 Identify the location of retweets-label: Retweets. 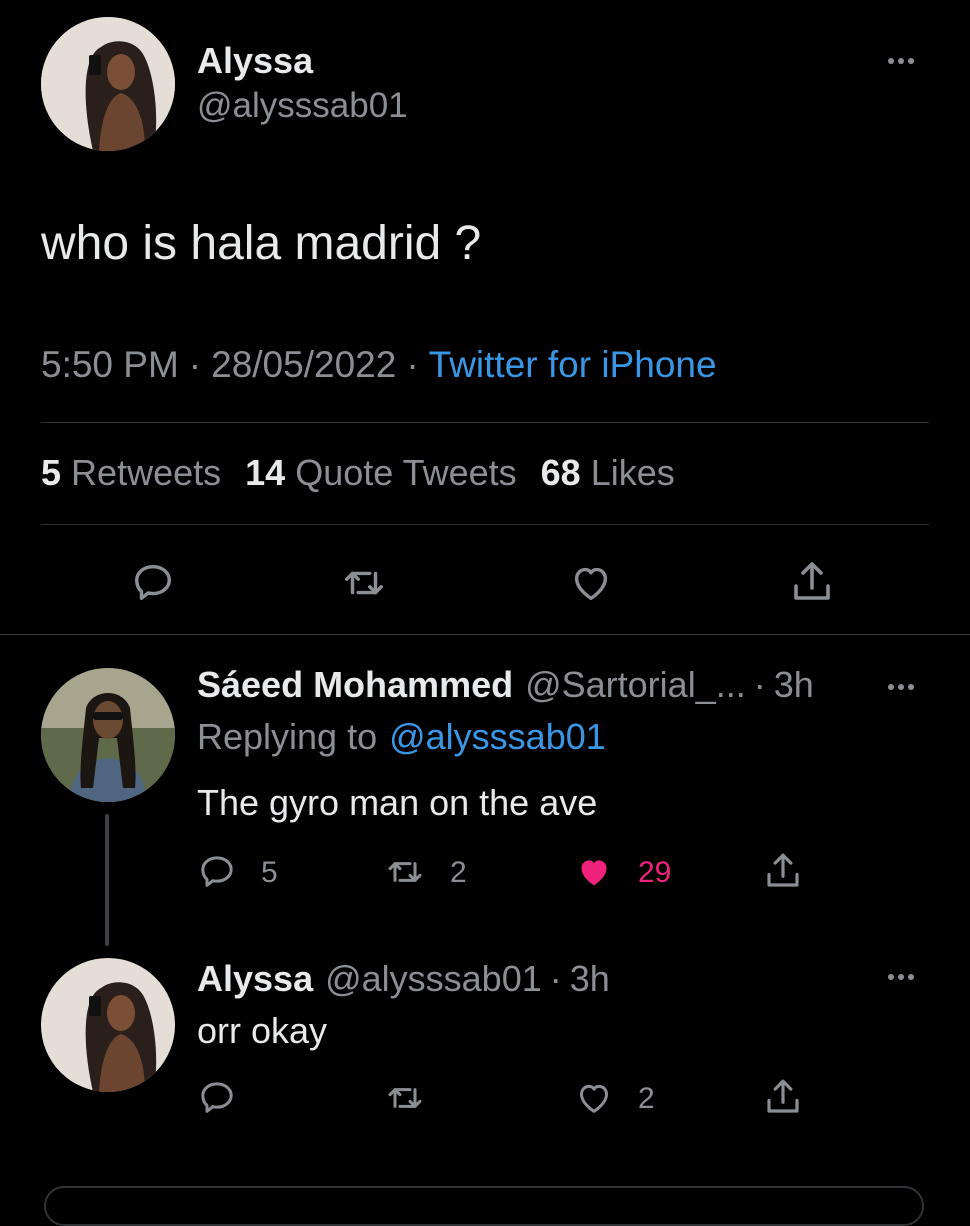
(146, 472).